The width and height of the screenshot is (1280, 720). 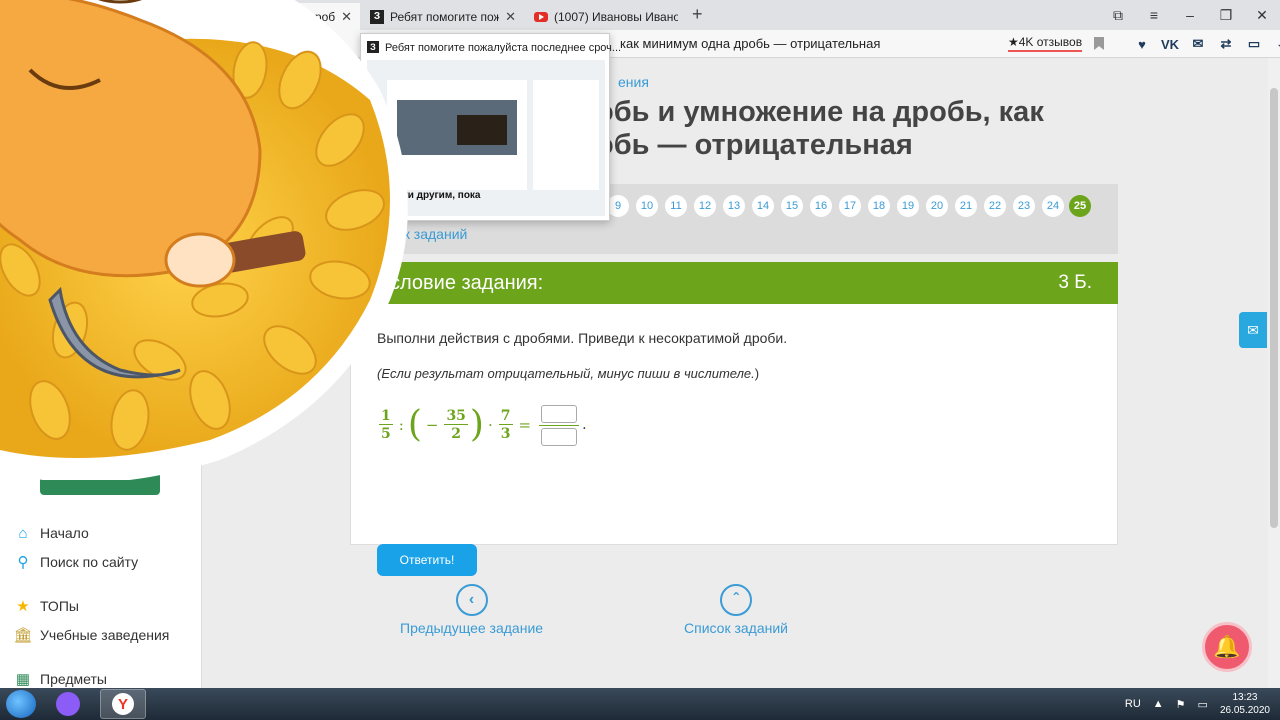 What do you see at coordinates (1245, 704) in the screenshot?
I see `system-clock: 13:23 26.05.2020` at bounding box center [1245, 704].